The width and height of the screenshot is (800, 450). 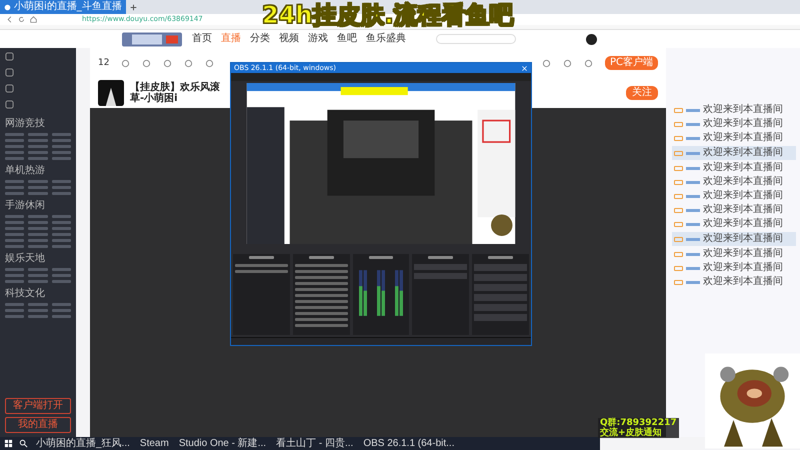 What do you see at coordinates (347, 39) in the screenshot?
I see `nav-link: 鱼吧` at bounding box center [347, 39].